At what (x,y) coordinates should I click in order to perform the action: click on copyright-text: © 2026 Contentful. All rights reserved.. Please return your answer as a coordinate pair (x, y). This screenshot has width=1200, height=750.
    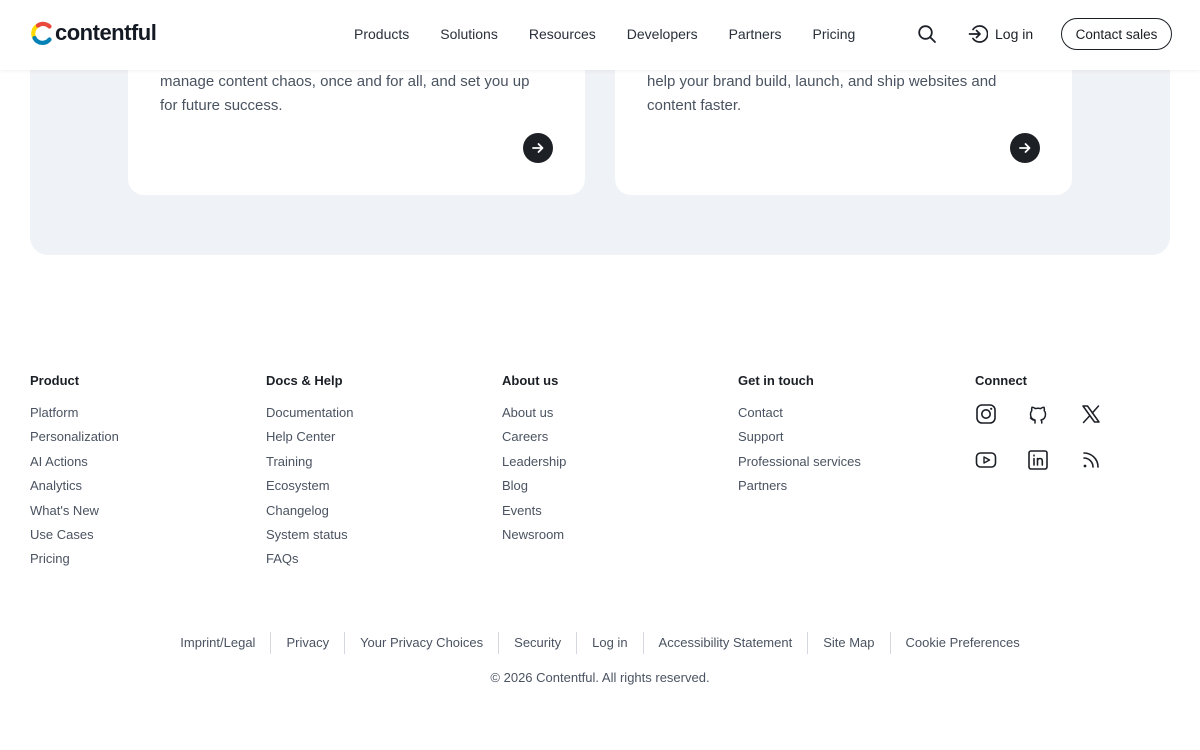
    Looking at the image, I should click on (600, 677).